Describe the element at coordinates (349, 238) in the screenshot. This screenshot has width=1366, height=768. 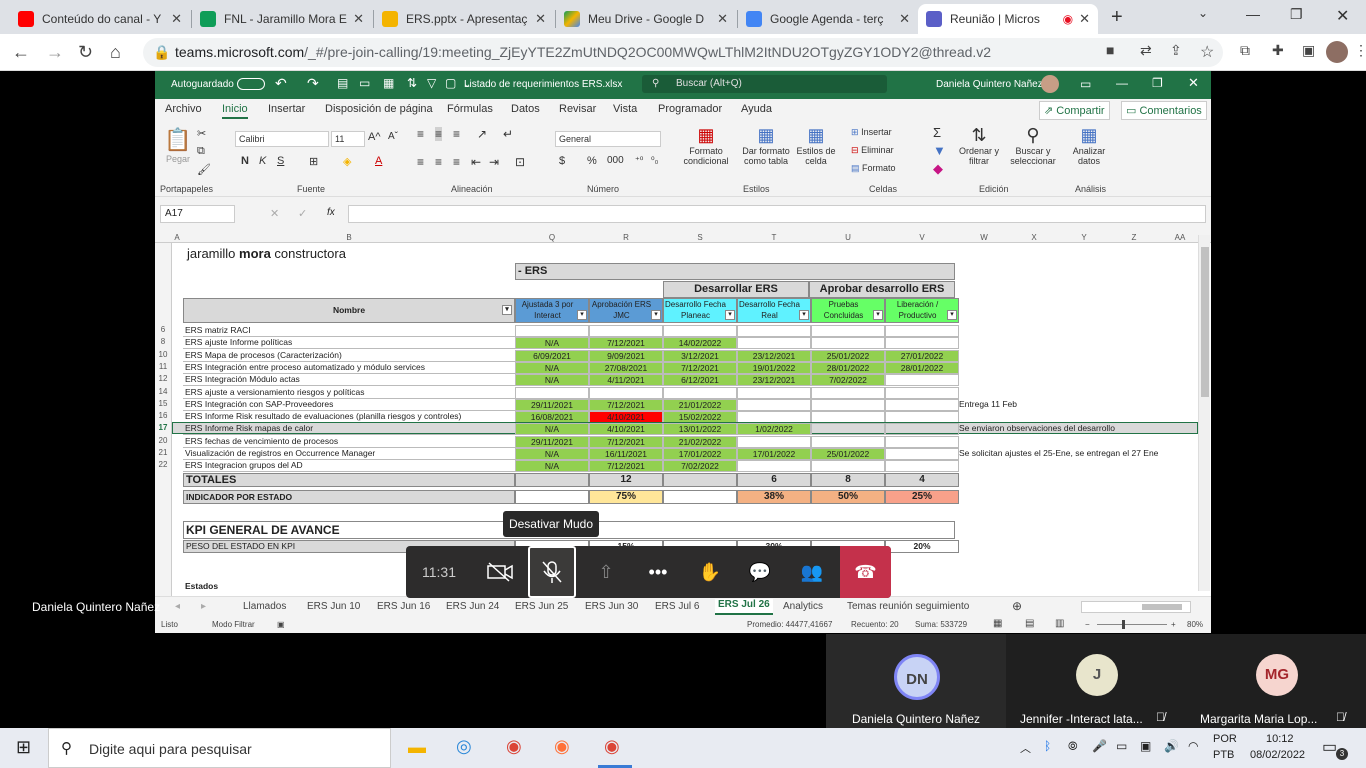
I see `column-header: B` at that location.